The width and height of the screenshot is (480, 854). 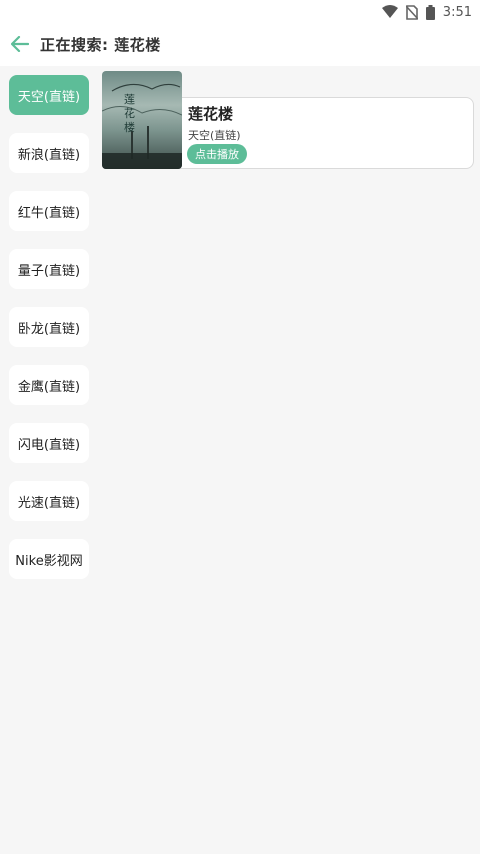 I want to click on arrow-left-icon, so click(x=20, y=44).